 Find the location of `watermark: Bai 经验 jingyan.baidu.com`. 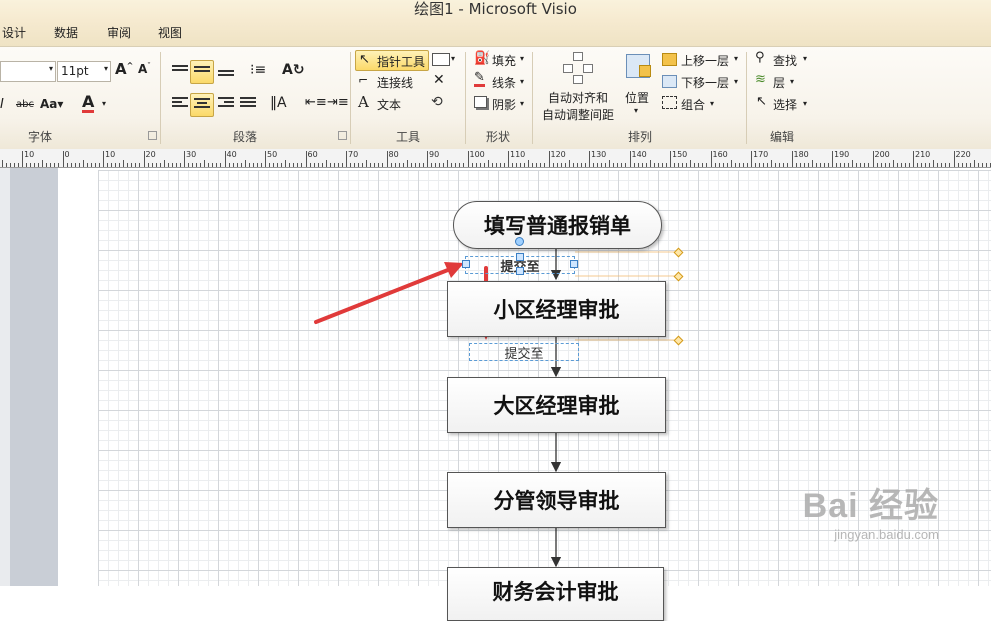

watermark: Bai 经验 jingyan.baidu.com is located at coordinates (871, 510).